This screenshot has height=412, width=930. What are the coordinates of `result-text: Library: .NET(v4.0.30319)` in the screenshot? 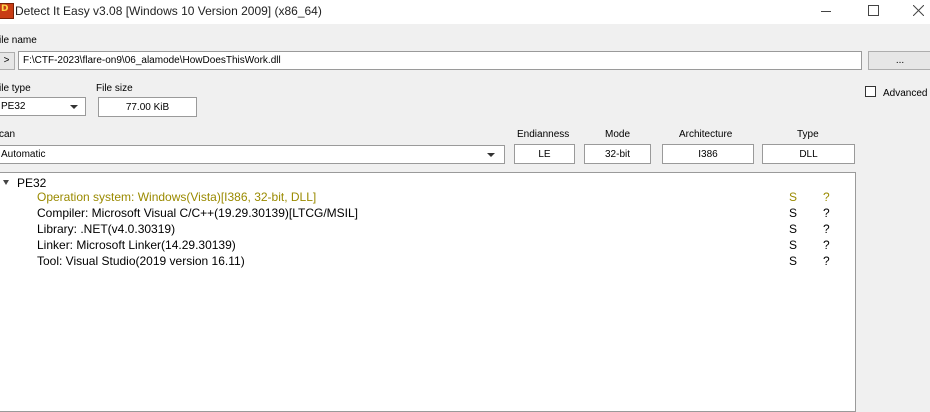 It's located at (106, 229).